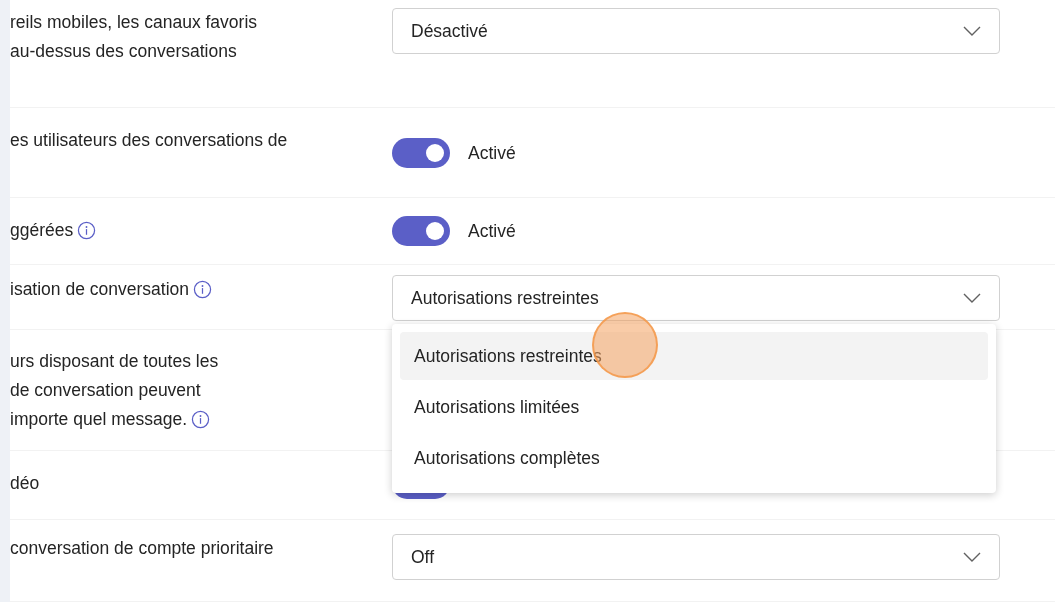 This screenshot has height=602, width=1055. I want to click on setting-label: au-dessus des conversations, so click(123, 51).